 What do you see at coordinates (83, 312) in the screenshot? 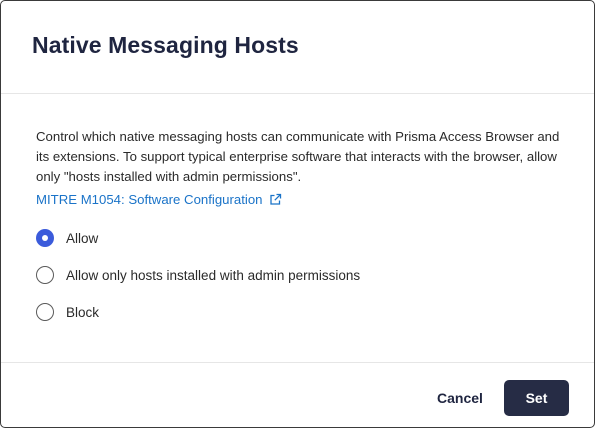
I see `option-block-label: Block` at bounding box center [83, 312].